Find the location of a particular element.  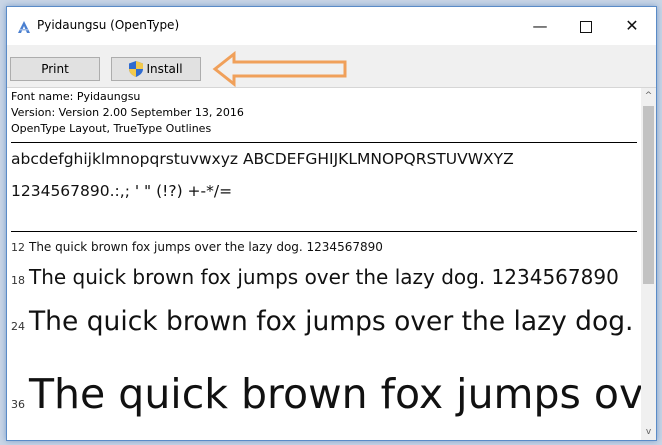

minimize-button: — is located at coordinates (540, 26).